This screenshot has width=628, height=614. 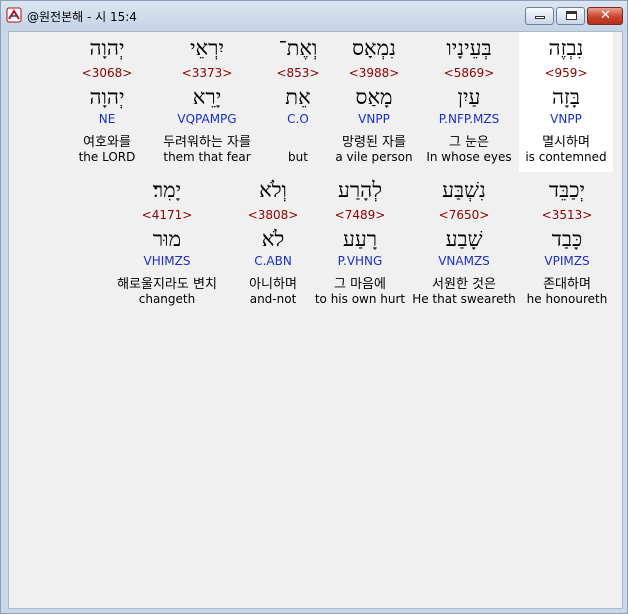 I want to click on parsing-code: P.NFP.MZS, so click(x=469, y=119).